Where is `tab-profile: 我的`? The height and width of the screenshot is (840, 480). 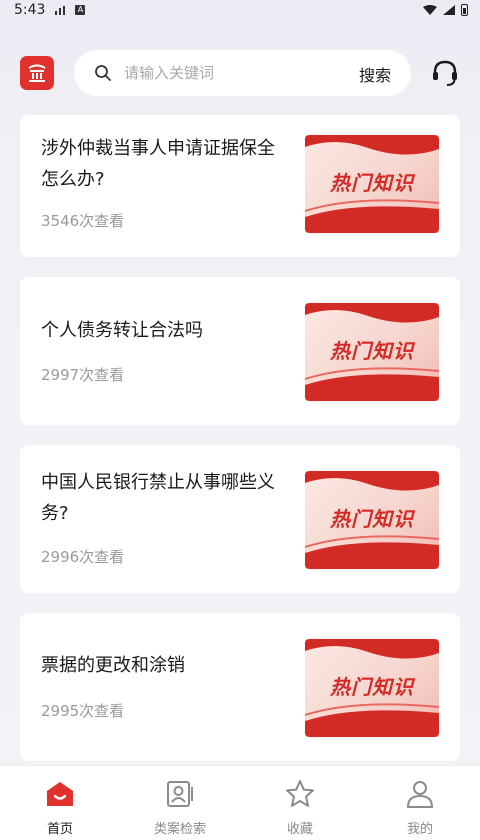 tab-profile: 我的 is located at coordinates (420, 803).